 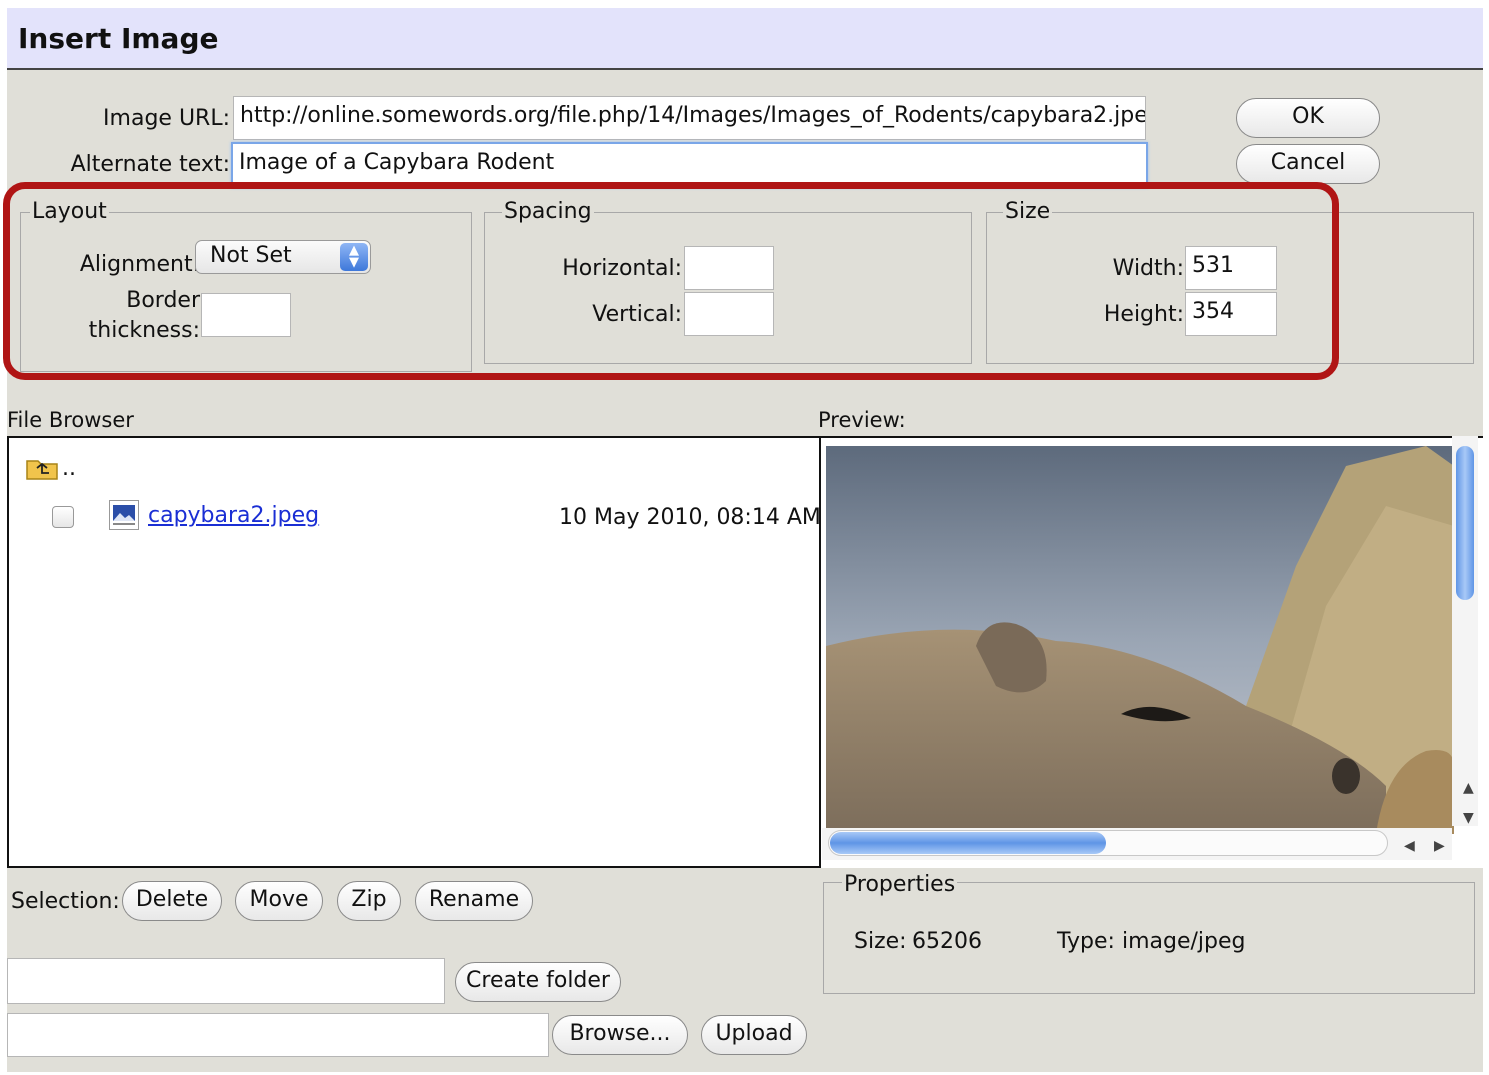 What do you see at coordinates (968, 843) in the screenshot?
I see `preview-horizontal-scroll-thumb` at bounding box center [968, 843].